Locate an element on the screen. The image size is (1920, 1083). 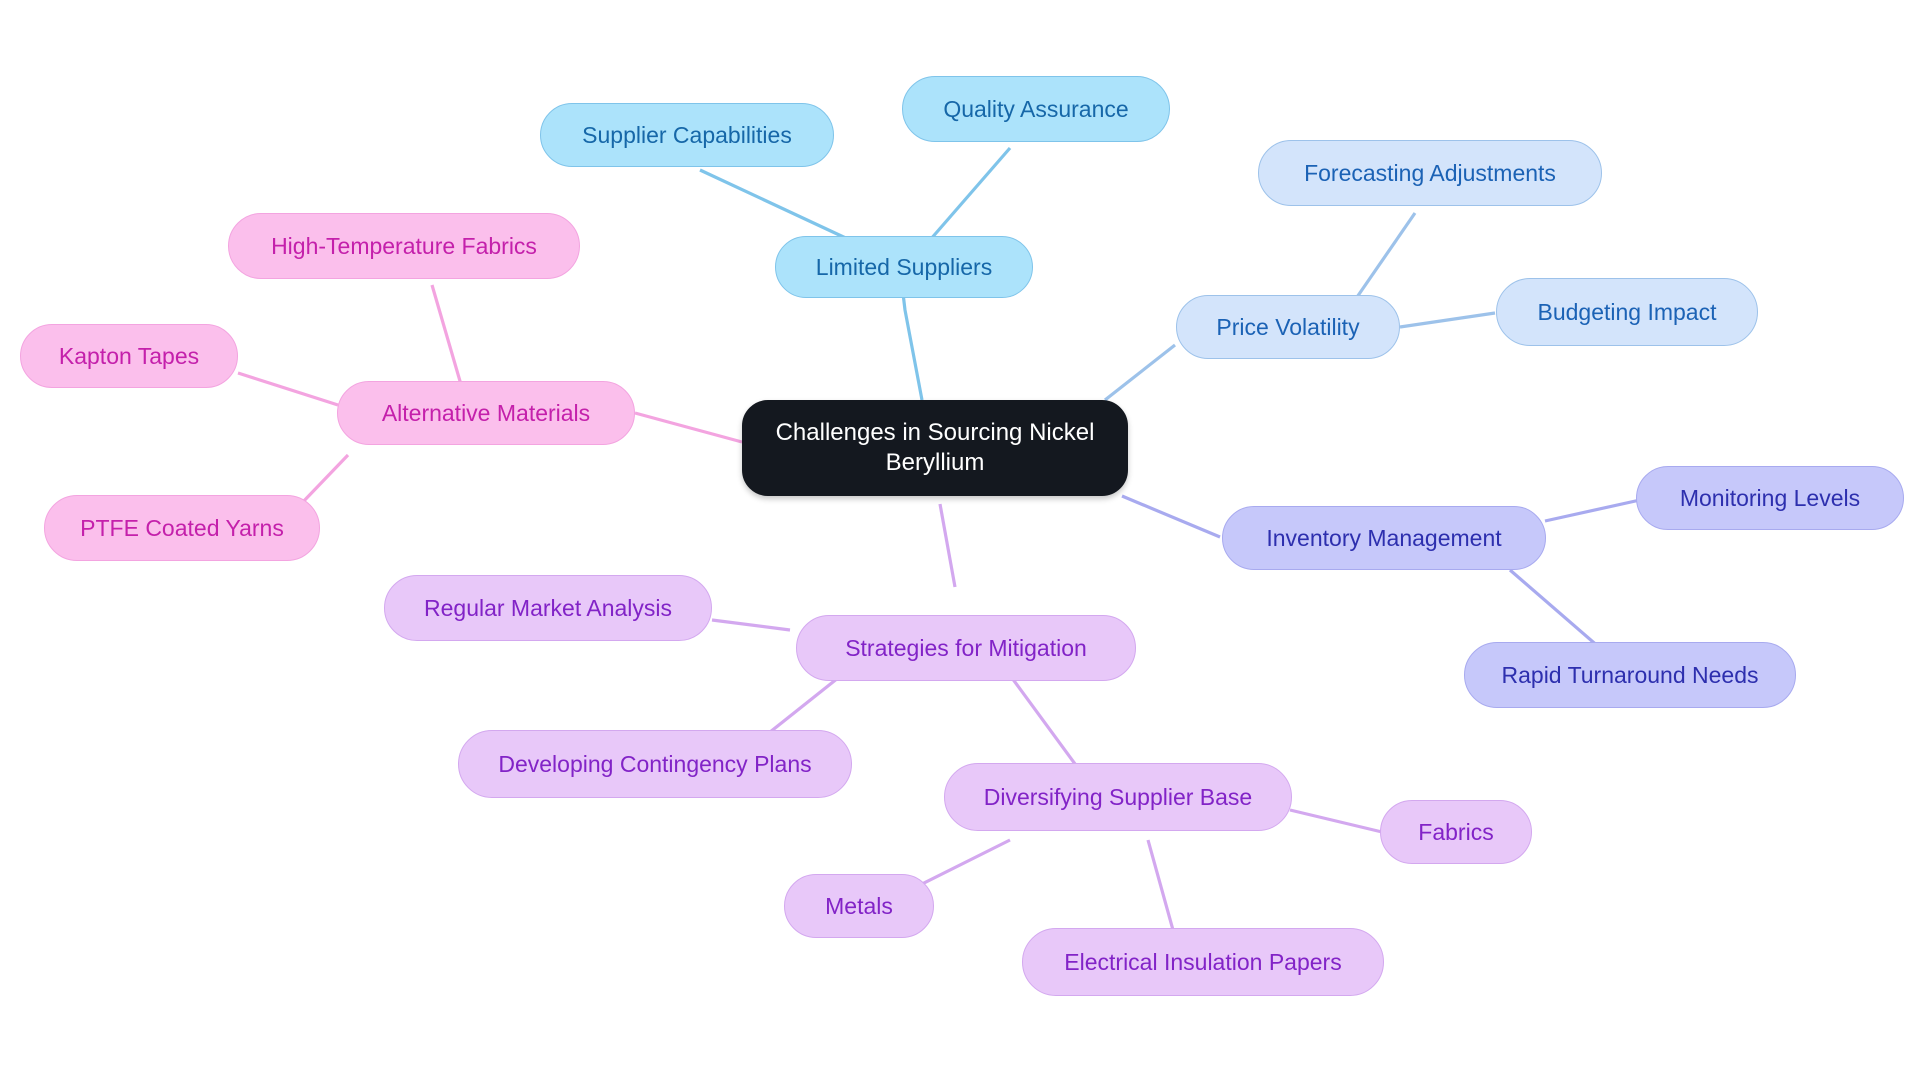
node-diversifying-supplier-base-label: Diversifying Supplier Base is located at coordinates (1118, 796).